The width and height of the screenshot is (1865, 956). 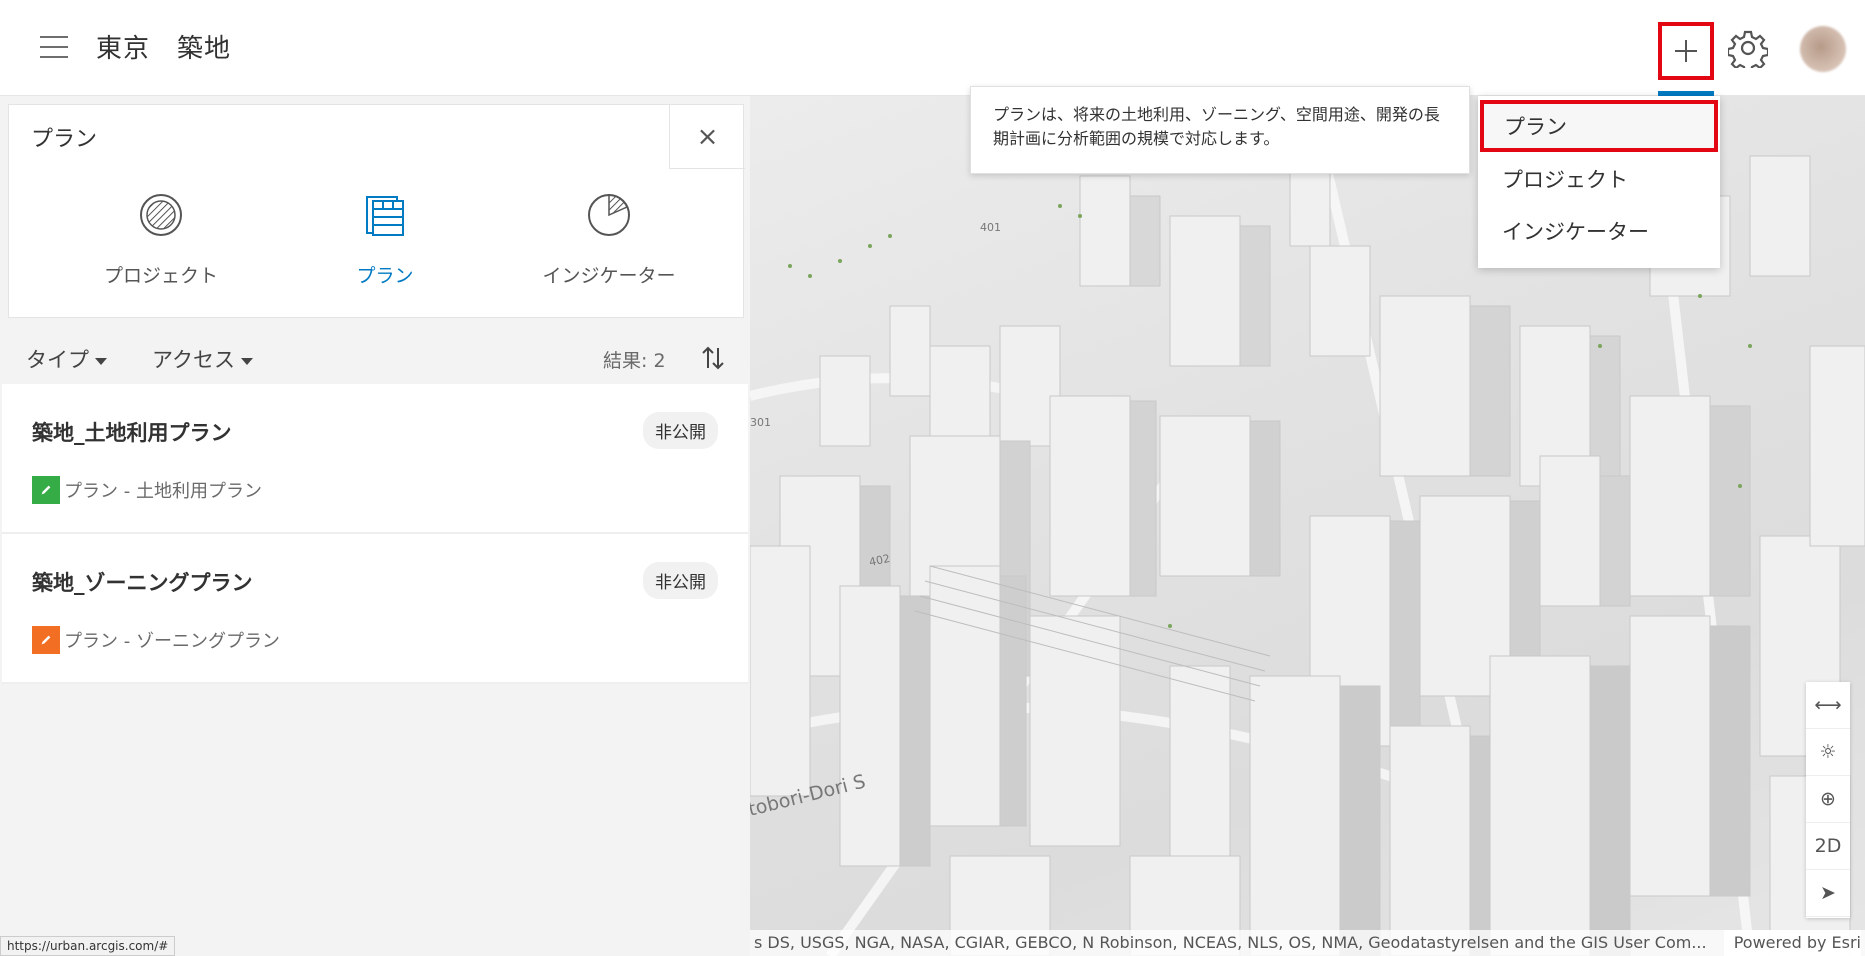 I want to click on measure-icon: ⟷, so click(x=1828, y=705).